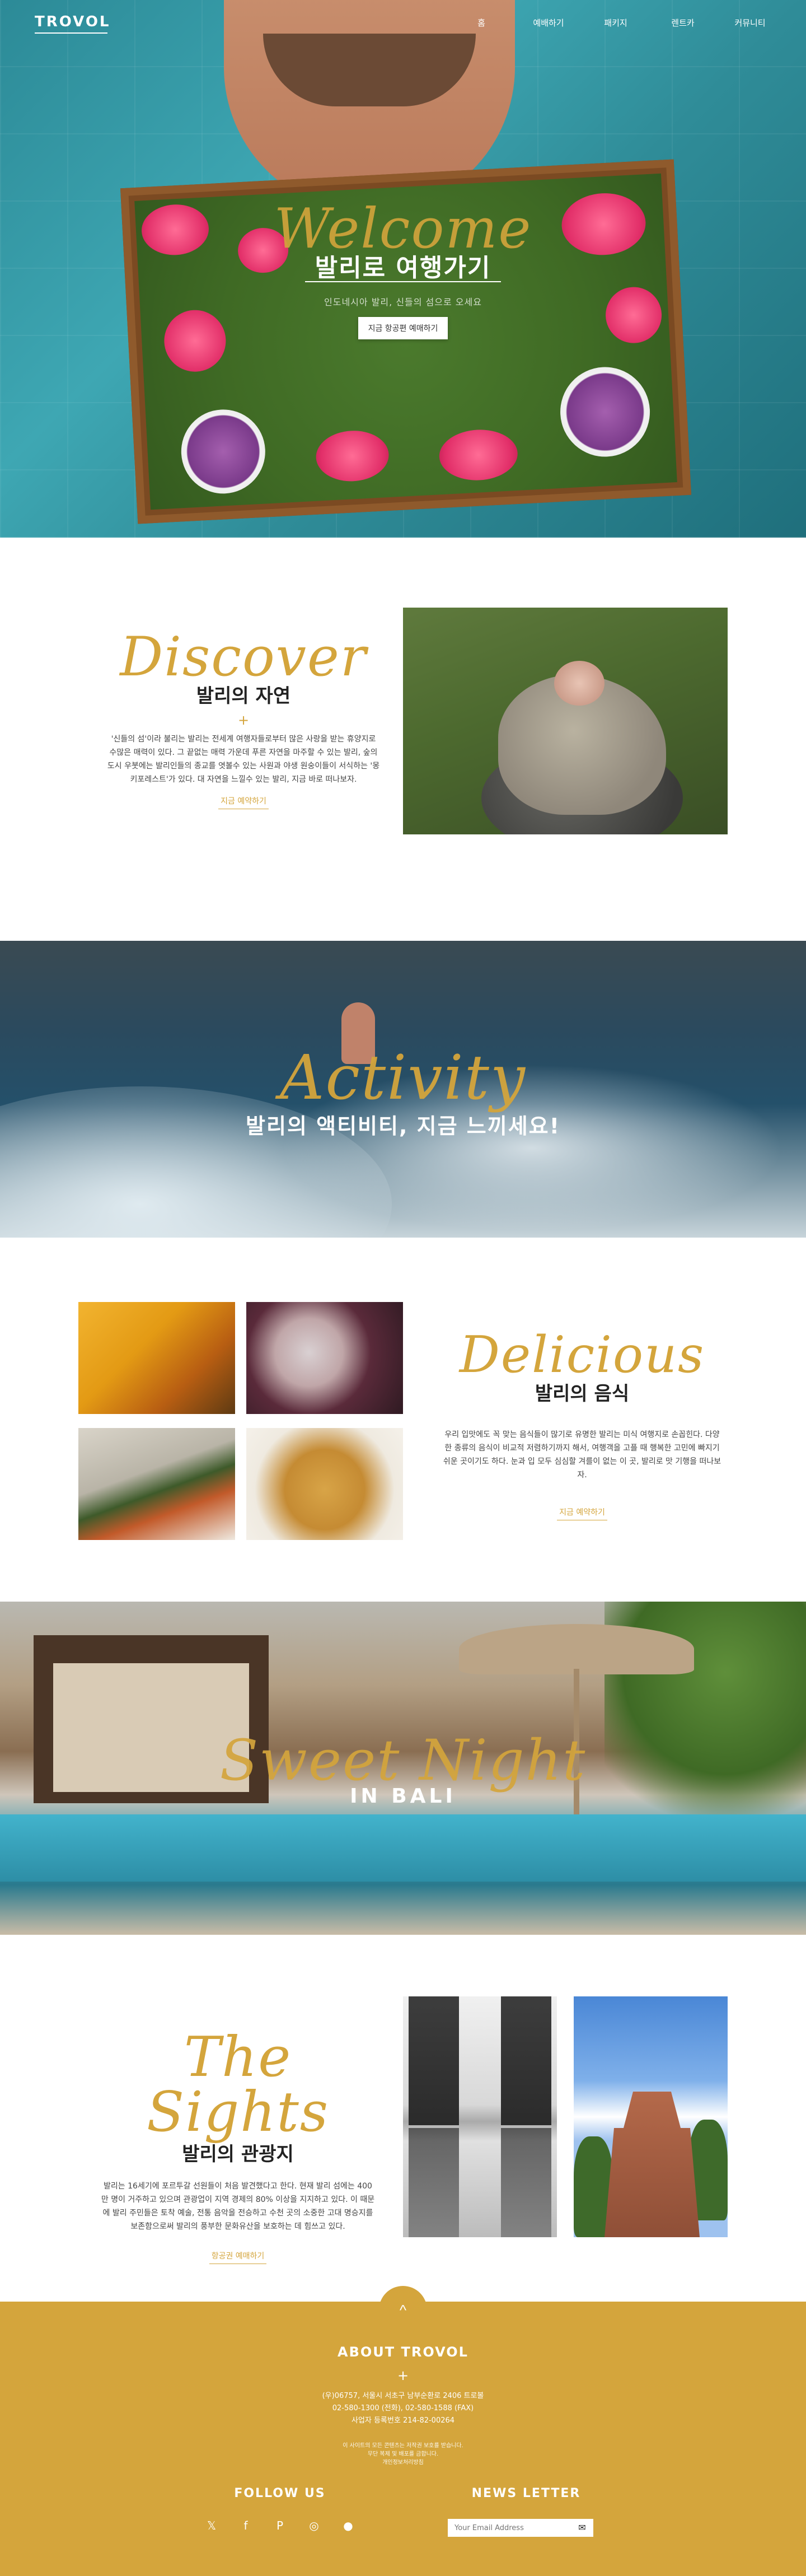 This screenshot has height=2576, width=806. Describe the element at coordinates (403, 1761) in the screenshot. I see `night-script-title: Sweet Night` at that location.